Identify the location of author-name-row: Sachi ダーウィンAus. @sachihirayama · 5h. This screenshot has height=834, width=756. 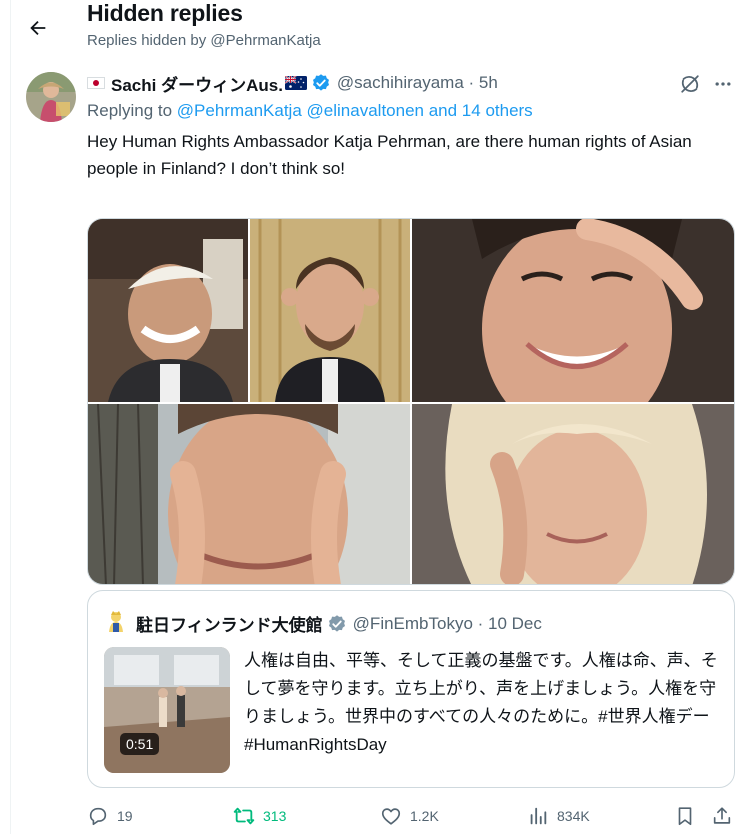
(292, 83).